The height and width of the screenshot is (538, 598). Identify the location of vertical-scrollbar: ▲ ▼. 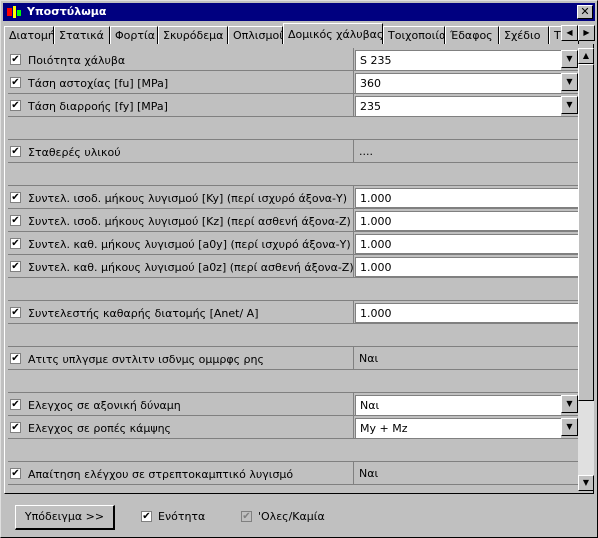
(586, 269).